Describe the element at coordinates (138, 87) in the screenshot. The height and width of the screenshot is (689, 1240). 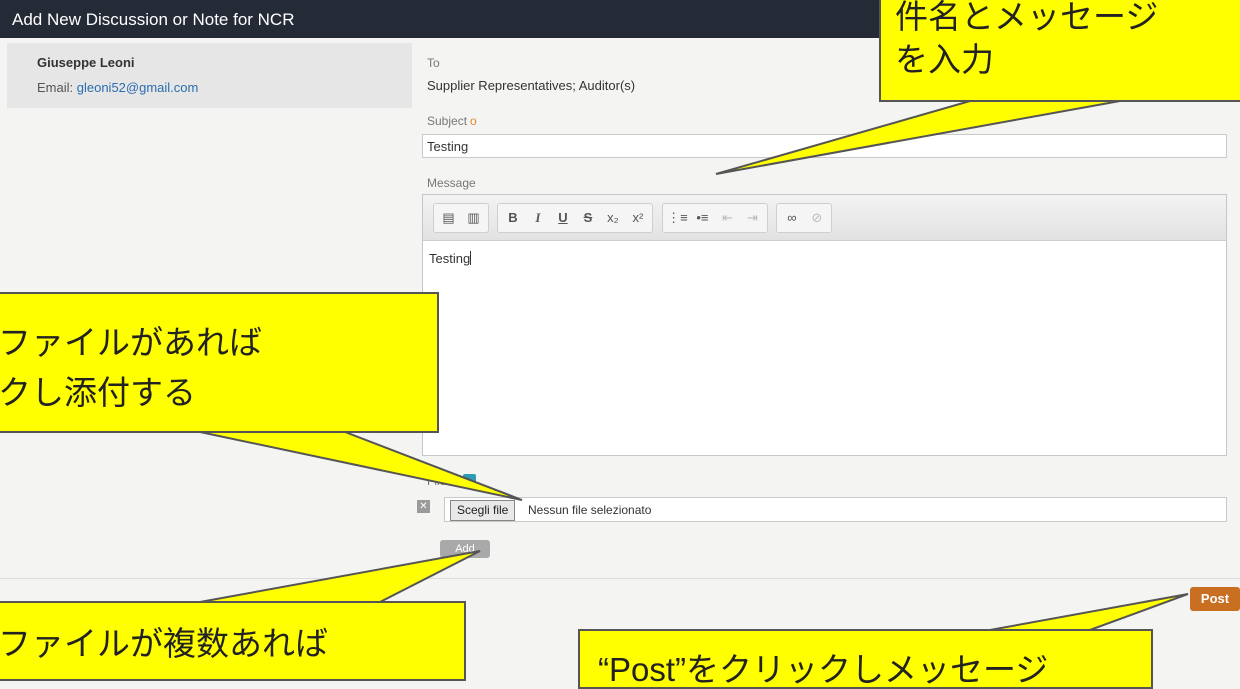
I see `email-link: gleoni52@gmail.com` at that location.